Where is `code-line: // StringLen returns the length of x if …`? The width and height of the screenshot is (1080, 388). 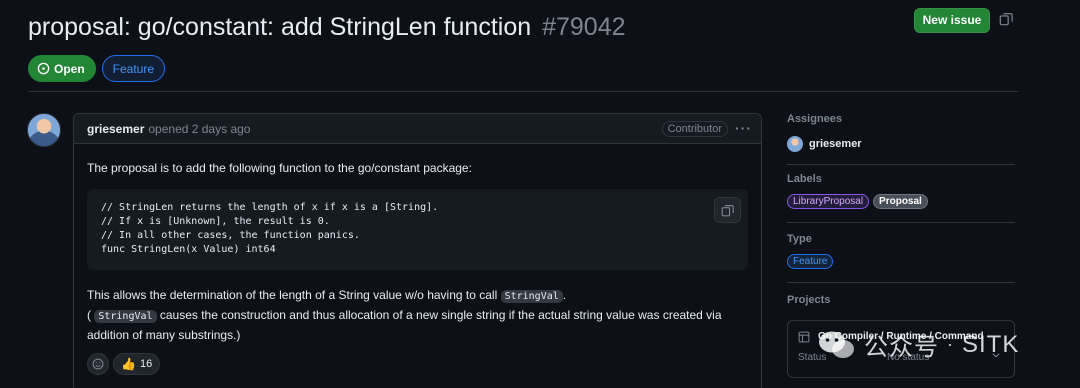
code-line: // StringLen returns the length of x if … is located at coordinates (270, 207).